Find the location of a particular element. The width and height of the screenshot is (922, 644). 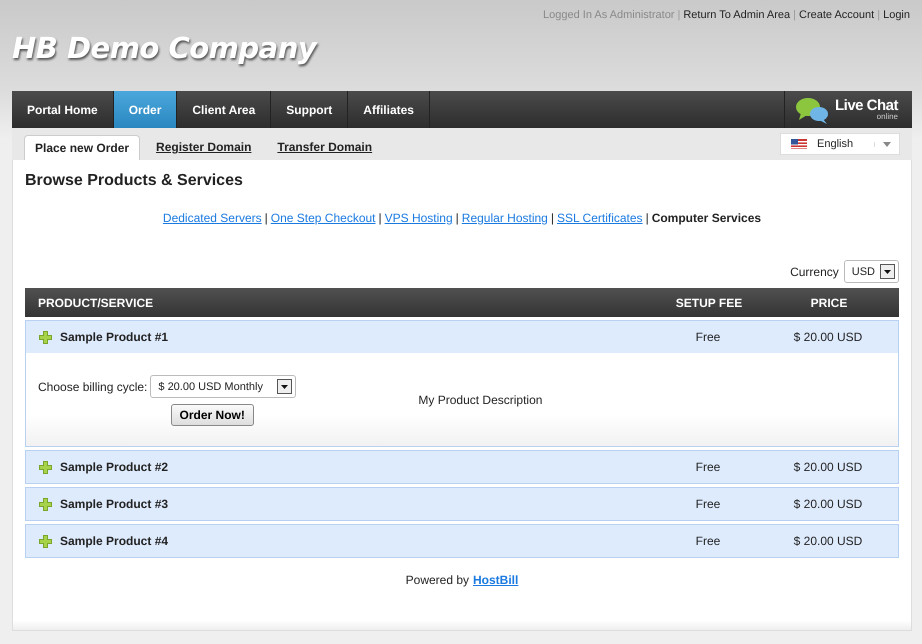

column-header: PRICE is located at coordinates (829, 303).